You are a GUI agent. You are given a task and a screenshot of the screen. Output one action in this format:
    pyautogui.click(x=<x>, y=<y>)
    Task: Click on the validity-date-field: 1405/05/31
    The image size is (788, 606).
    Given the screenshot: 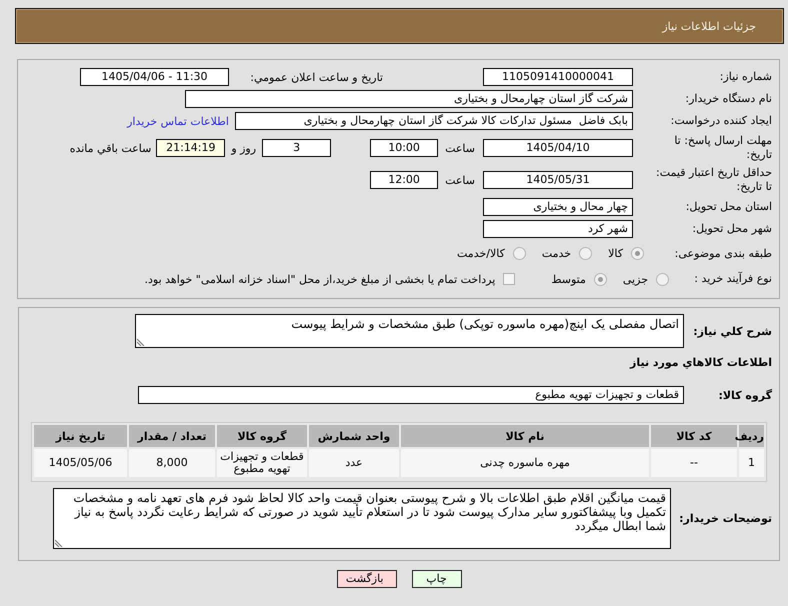 What is the action you would take?
    pyautogui.click(x=558, y=180)
    